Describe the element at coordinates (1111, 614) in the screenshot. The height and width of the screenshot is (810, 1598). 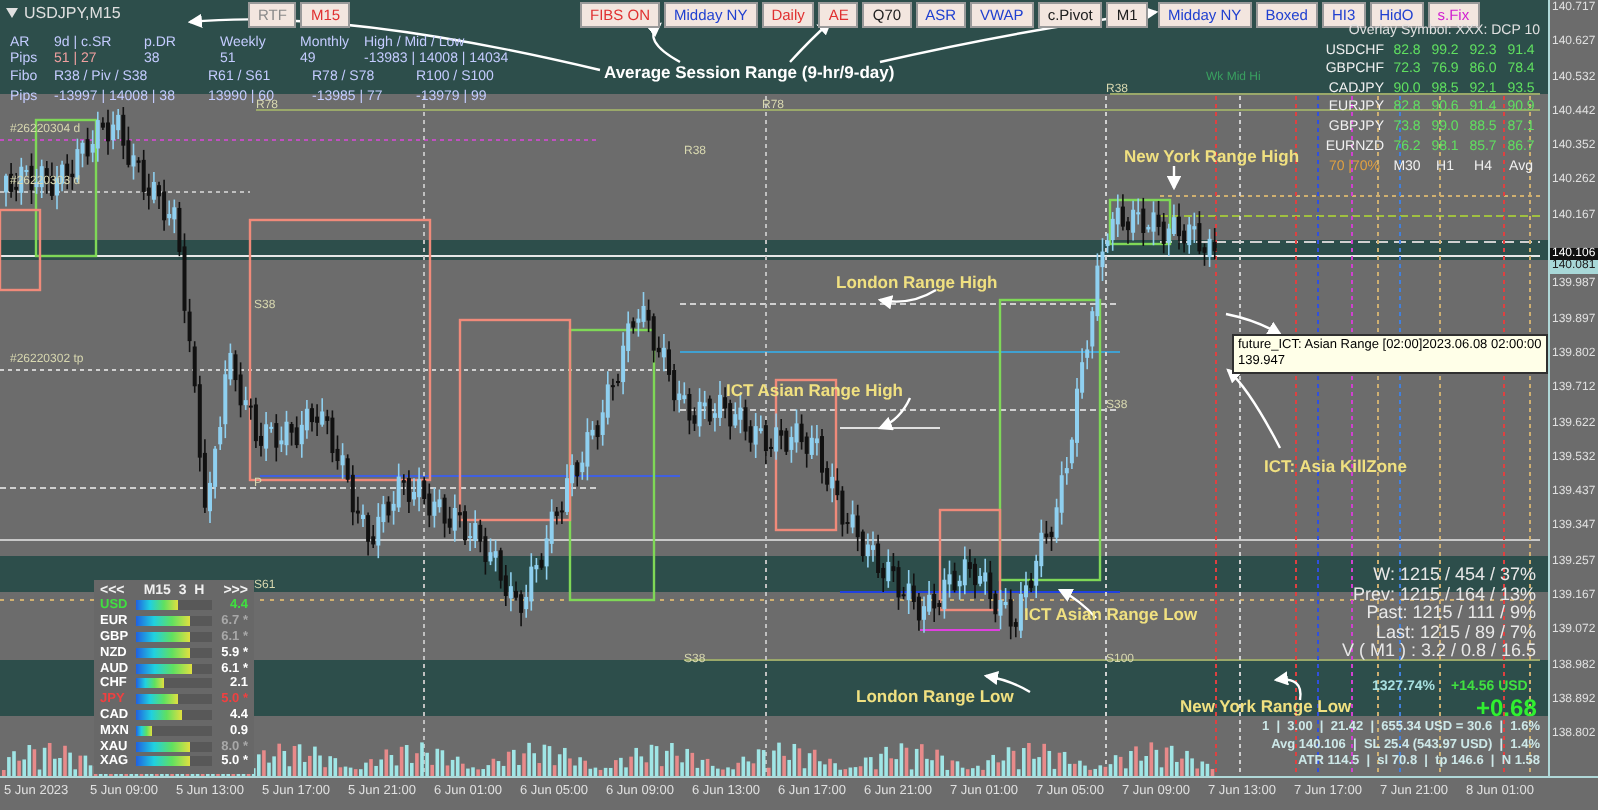
I see `annotation-label: ICT Asian Range Low` at that location.